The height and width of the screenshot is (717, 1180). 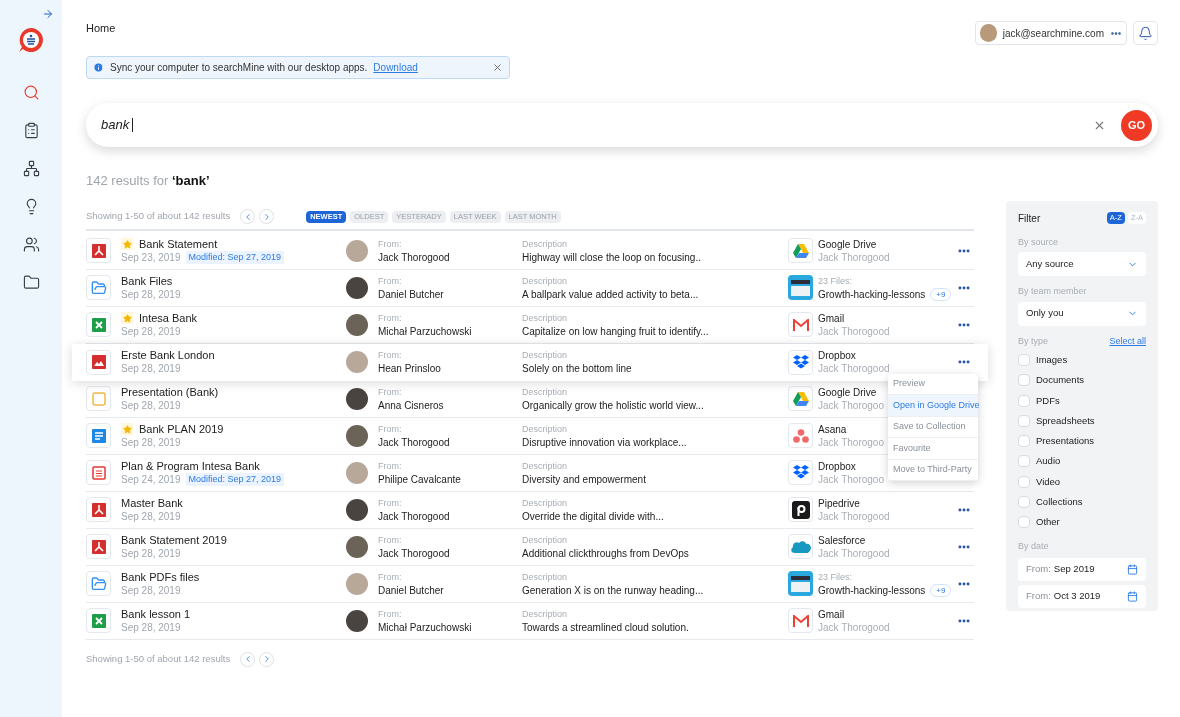 What do you see at coordinates (832, 429) in the screenshot?
I see `source-name: Asana` at bounding box center [832, 429].